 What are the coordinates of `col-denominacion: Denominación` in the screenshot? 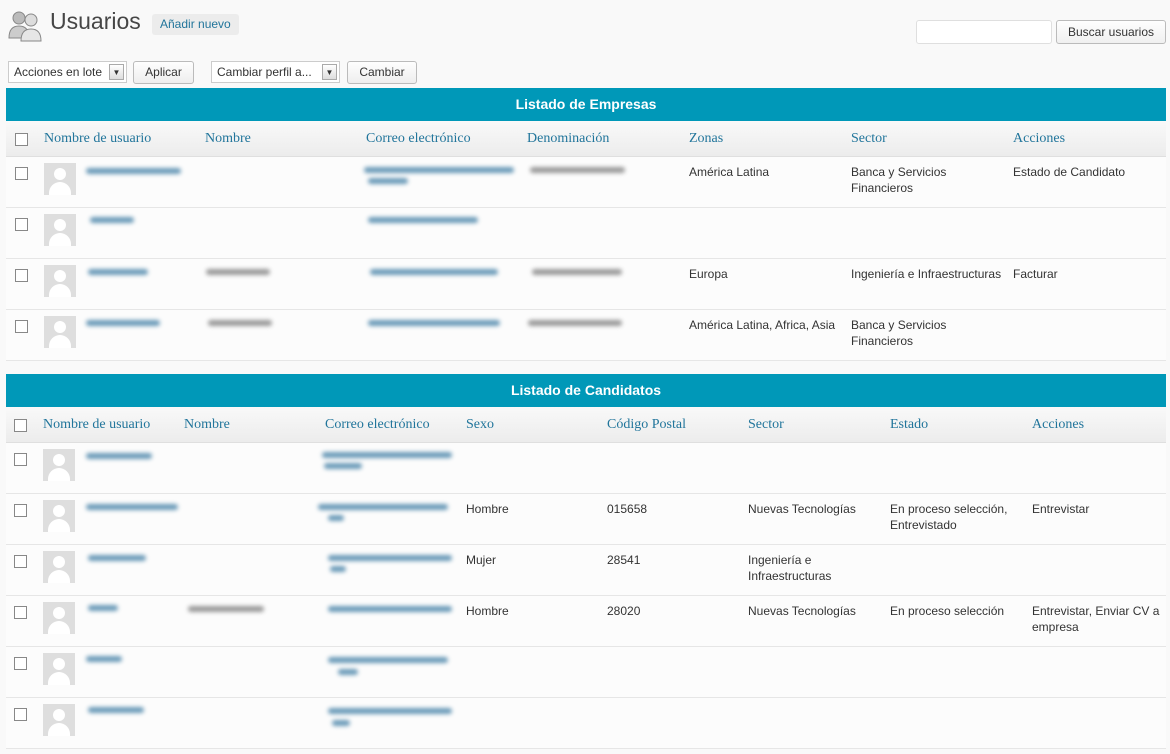 It's located at (568, 138).